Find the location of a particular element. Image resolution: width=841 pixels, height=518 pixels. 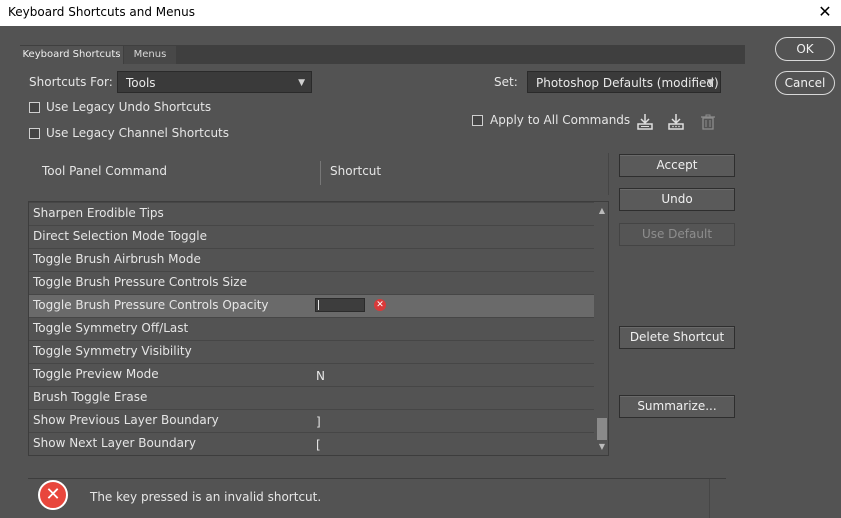

command-label: Show Previous Layer Boundary is located at coordinates (126, 420).